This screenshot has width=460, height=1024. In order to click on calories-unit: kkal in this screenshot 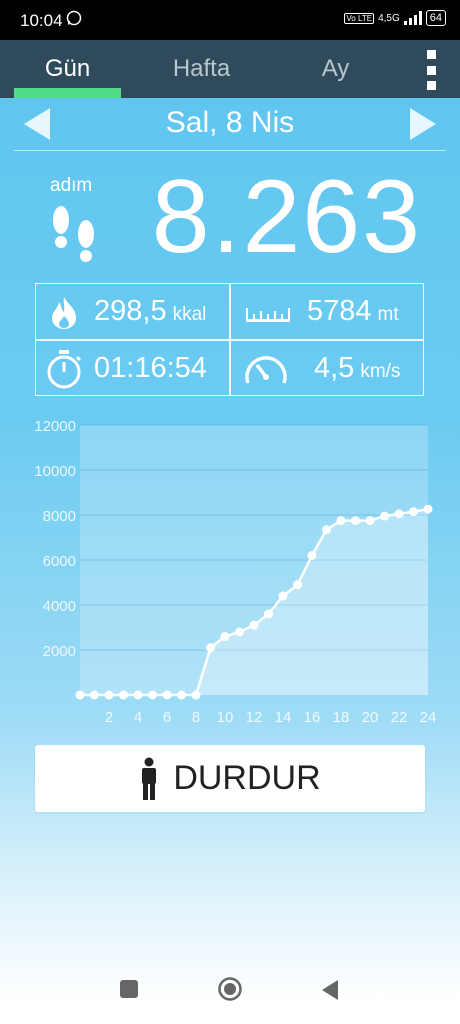, I will do `click(189, 314)`.